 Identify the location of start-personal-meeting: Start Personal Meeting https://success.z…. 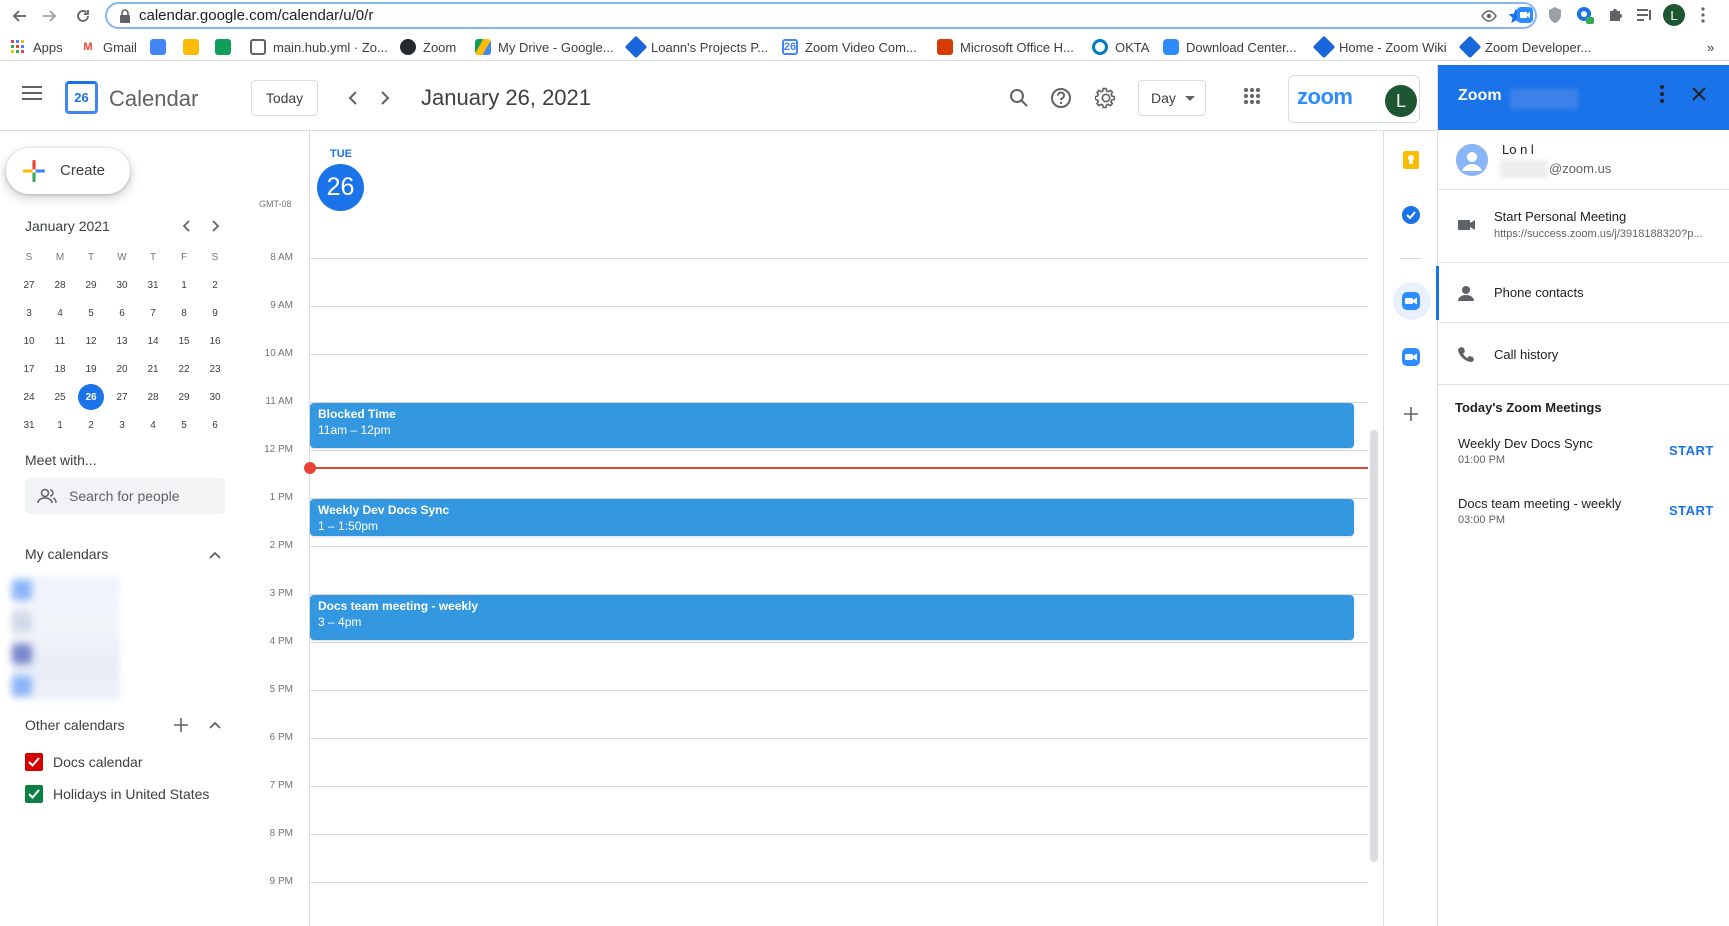
(1583, 227).